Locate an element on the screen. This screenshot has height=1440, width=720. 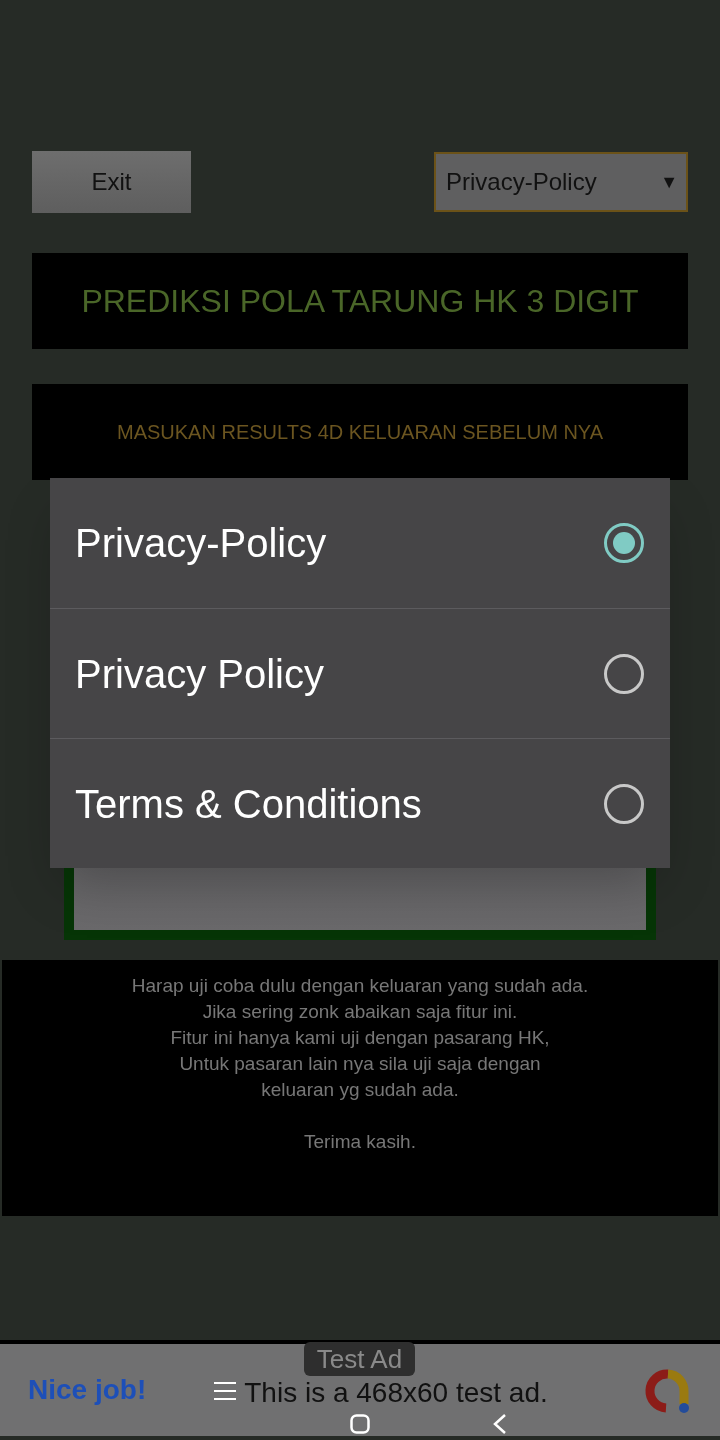
dropdown-value: Privacy-Policy is located at coordinates (521, 182).